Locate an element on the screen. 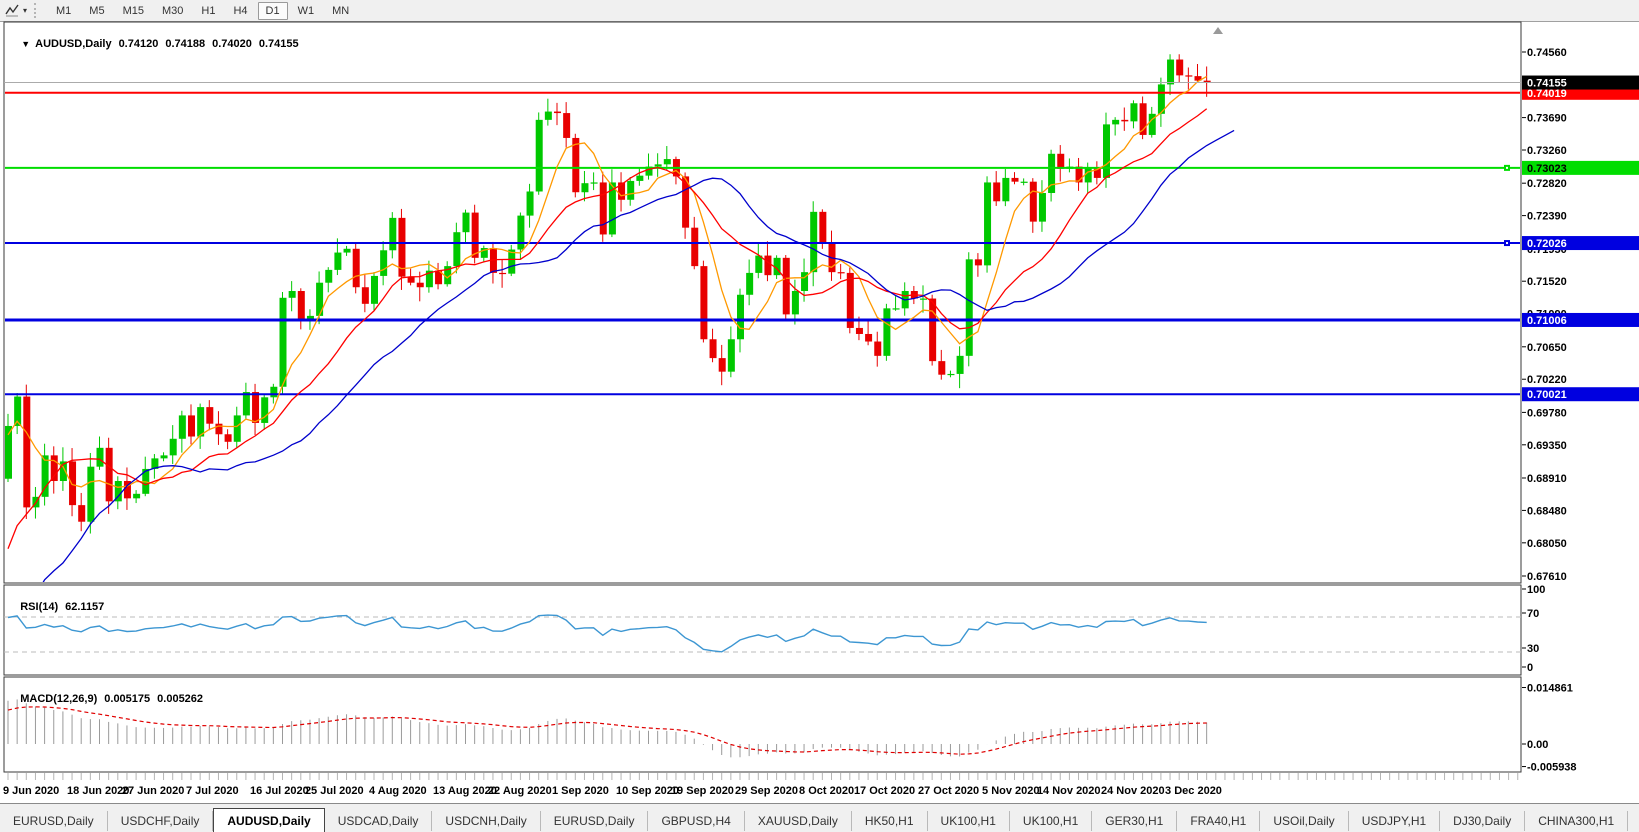 This screenshot has width=1639, height=832. svg-text: 0.74155 is located at coordinates (1547, 84).